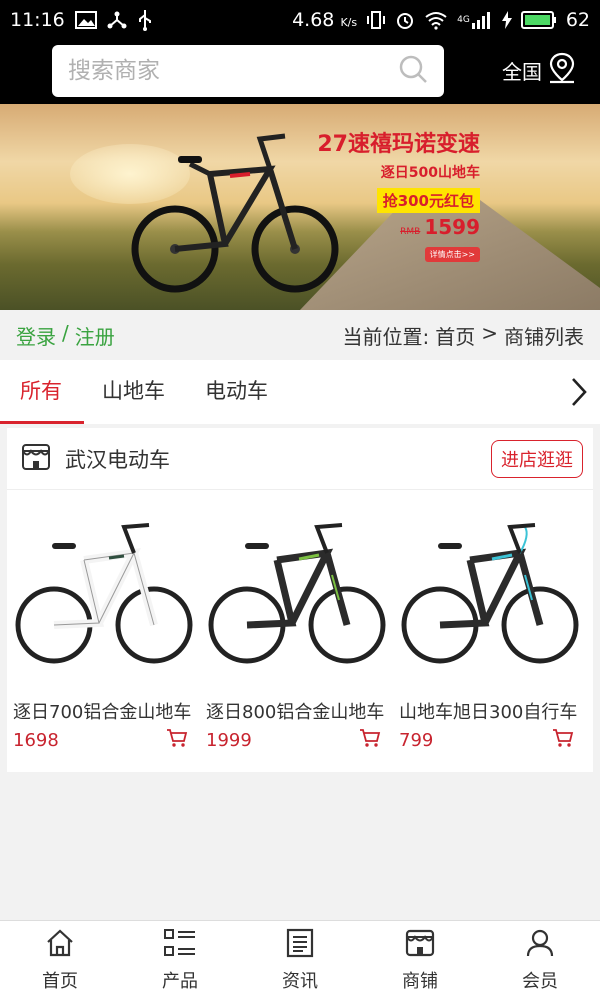  I want to click on battery-level: 62, so click(577, 20).